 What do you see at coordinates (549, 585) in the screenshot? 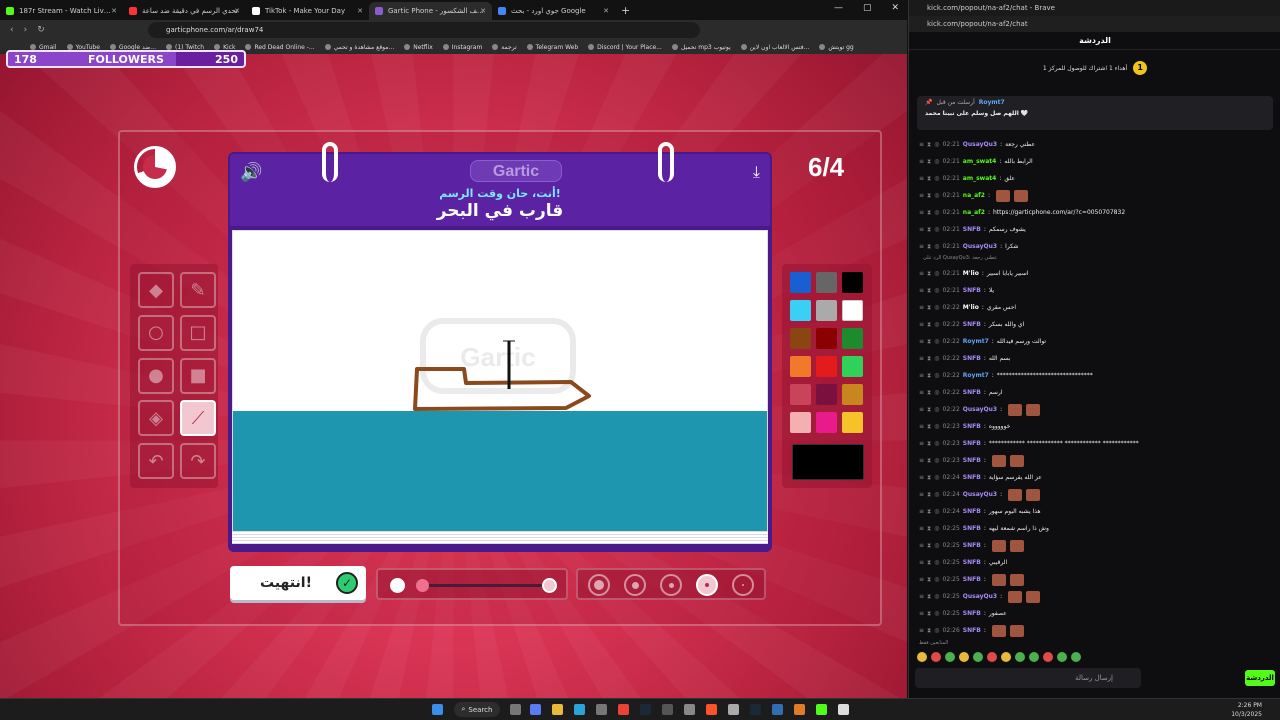
I see `slider-max-handle` at bounding box center [549, 585].